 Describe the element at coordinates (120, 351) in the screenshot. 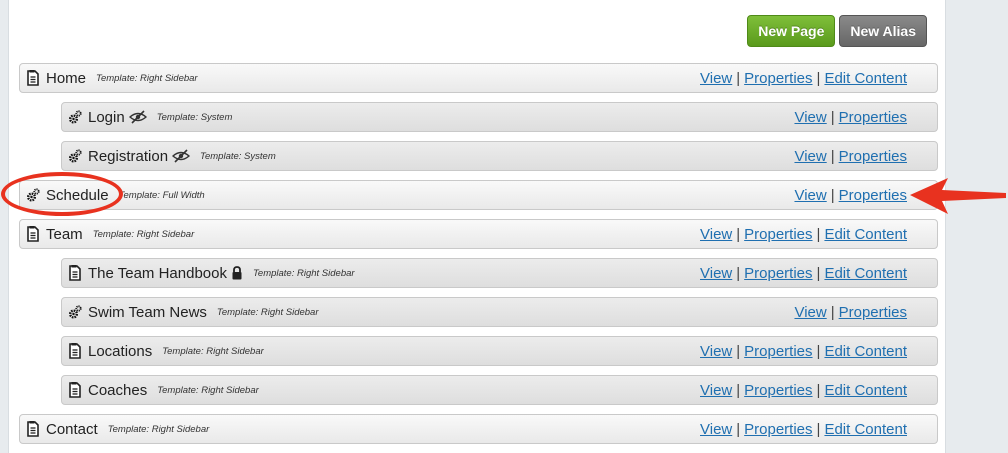

I see `page-title: Locations` at that location.